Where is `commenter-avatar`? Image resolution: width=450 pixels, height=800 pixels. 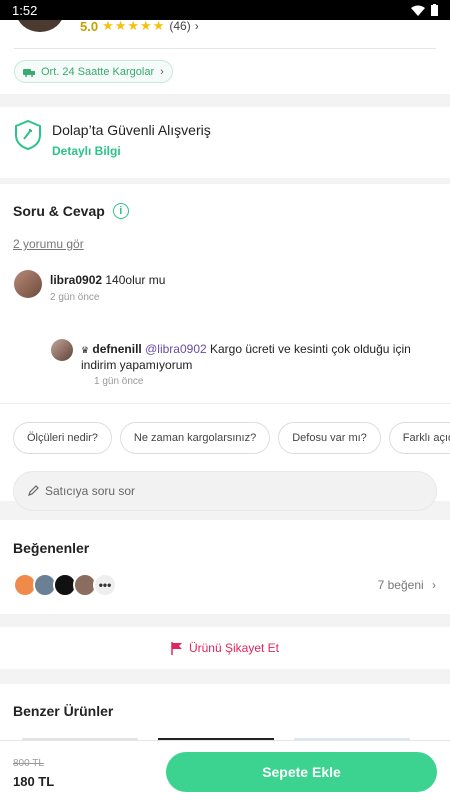
commenter-avatar is located at coordinates (28, 284).